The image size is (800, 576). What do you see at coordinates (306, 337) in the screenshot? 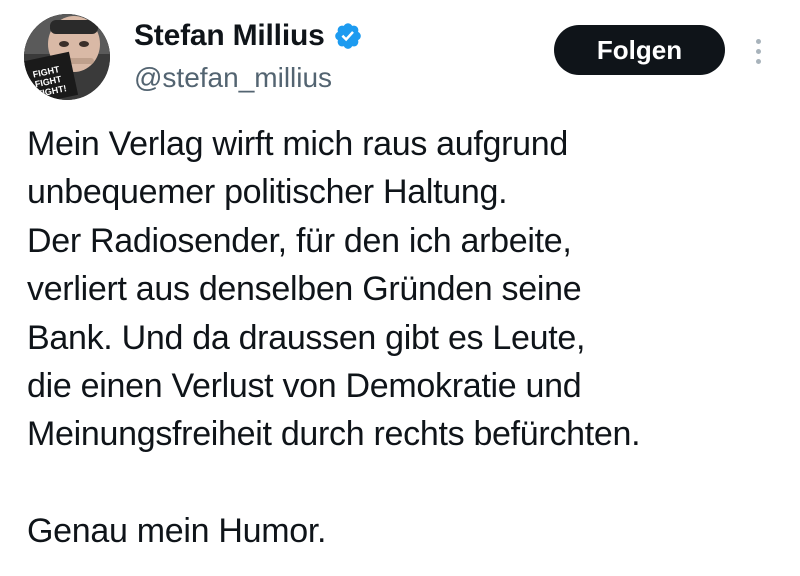
I see `tweet-text-line: Bank. Und da draussen gibt es Leute,` at bounding box center [306, 337].